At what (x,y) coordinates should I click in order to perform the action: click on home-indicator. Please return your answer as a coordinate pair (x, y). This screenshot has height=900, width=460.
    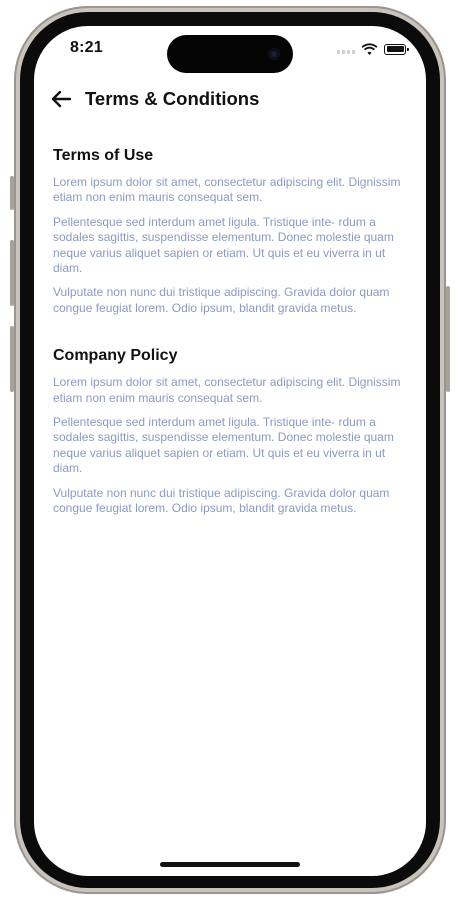
    Looking at the image, I should click on (230, 864).